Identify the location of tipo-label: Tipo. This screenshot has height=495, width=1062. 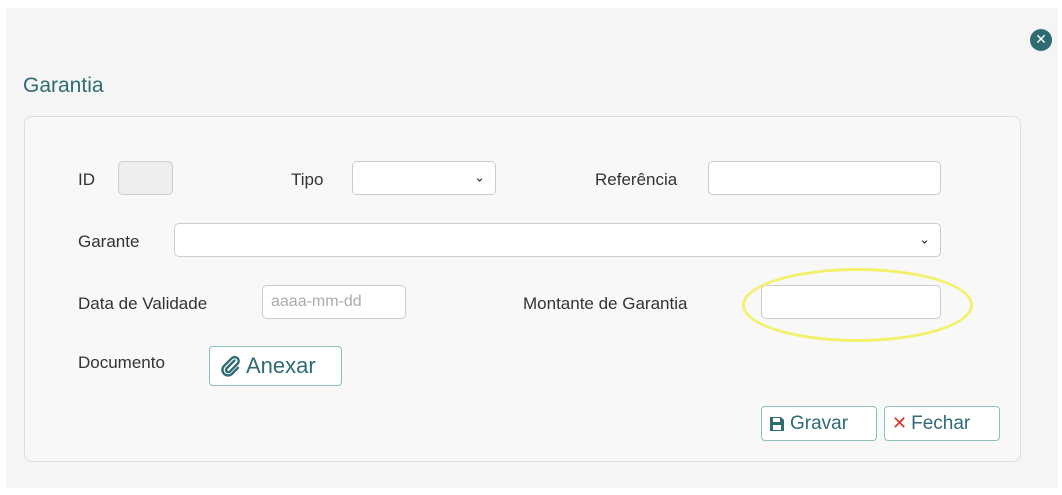
(307, 179).